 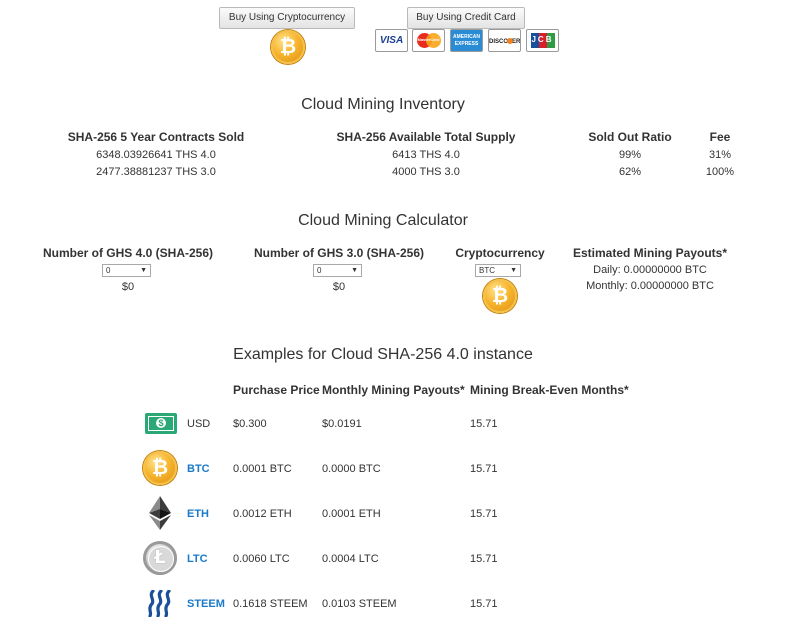 What do you see at coordinates (466, 18) in the screenshot?
I see `buy-card-button: Buy Using Credit Card` at bounding box center [466, 18].